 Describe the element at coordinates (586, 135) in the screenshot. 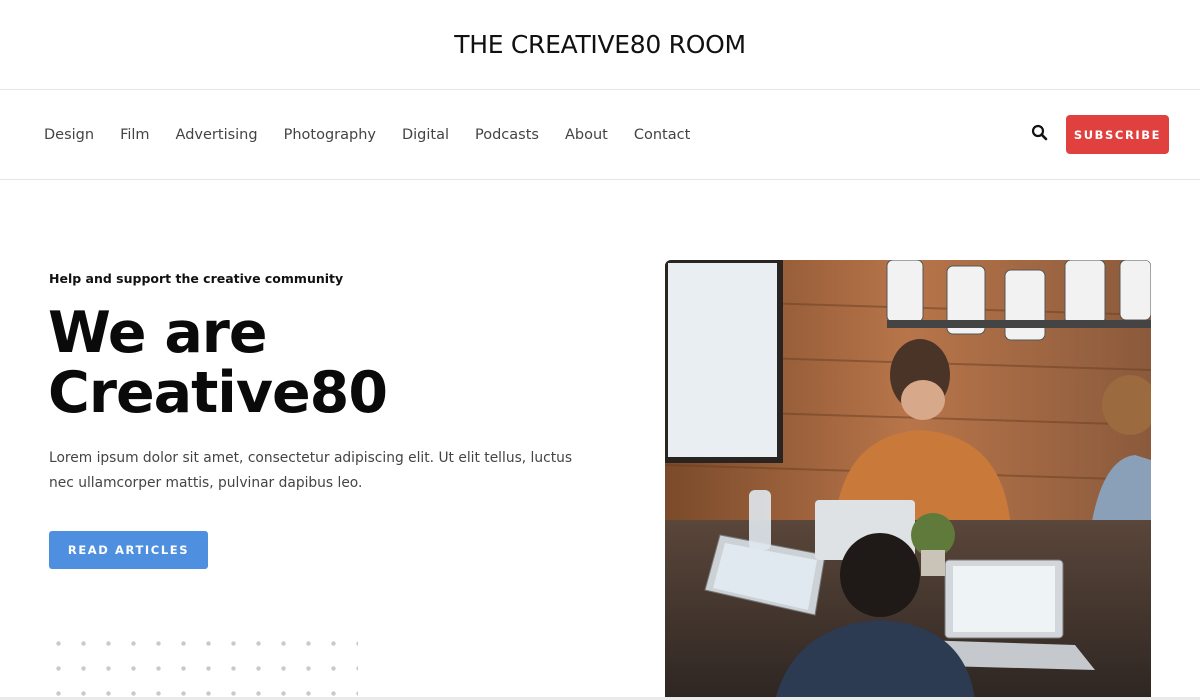

I see `nav-item-about: About` at that location.